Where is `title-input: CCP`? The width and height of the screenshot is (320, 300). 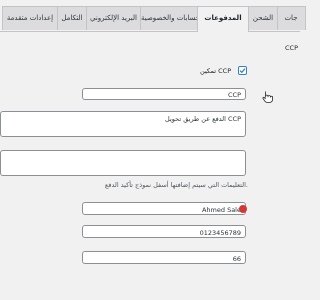 title-input: CCP is located at coordinates (164, 94).